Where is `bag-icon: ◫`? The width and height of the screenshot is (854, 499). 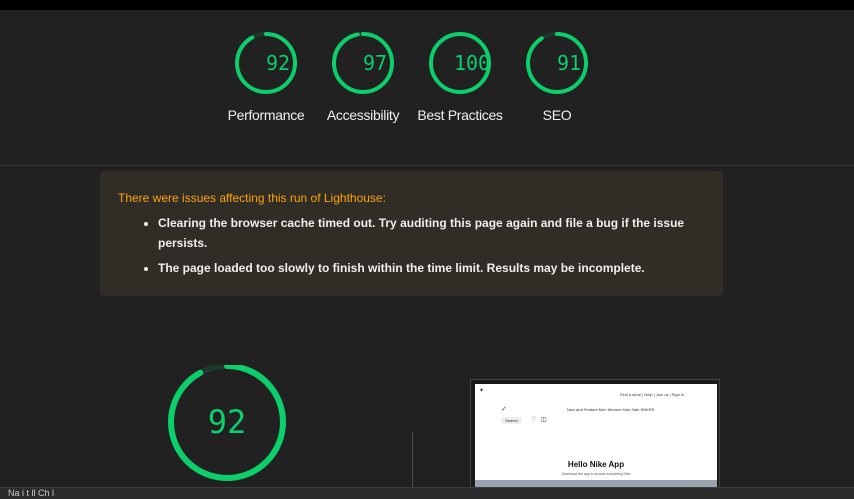
bag-icon: ◫ is located at coordinates (544, 420).